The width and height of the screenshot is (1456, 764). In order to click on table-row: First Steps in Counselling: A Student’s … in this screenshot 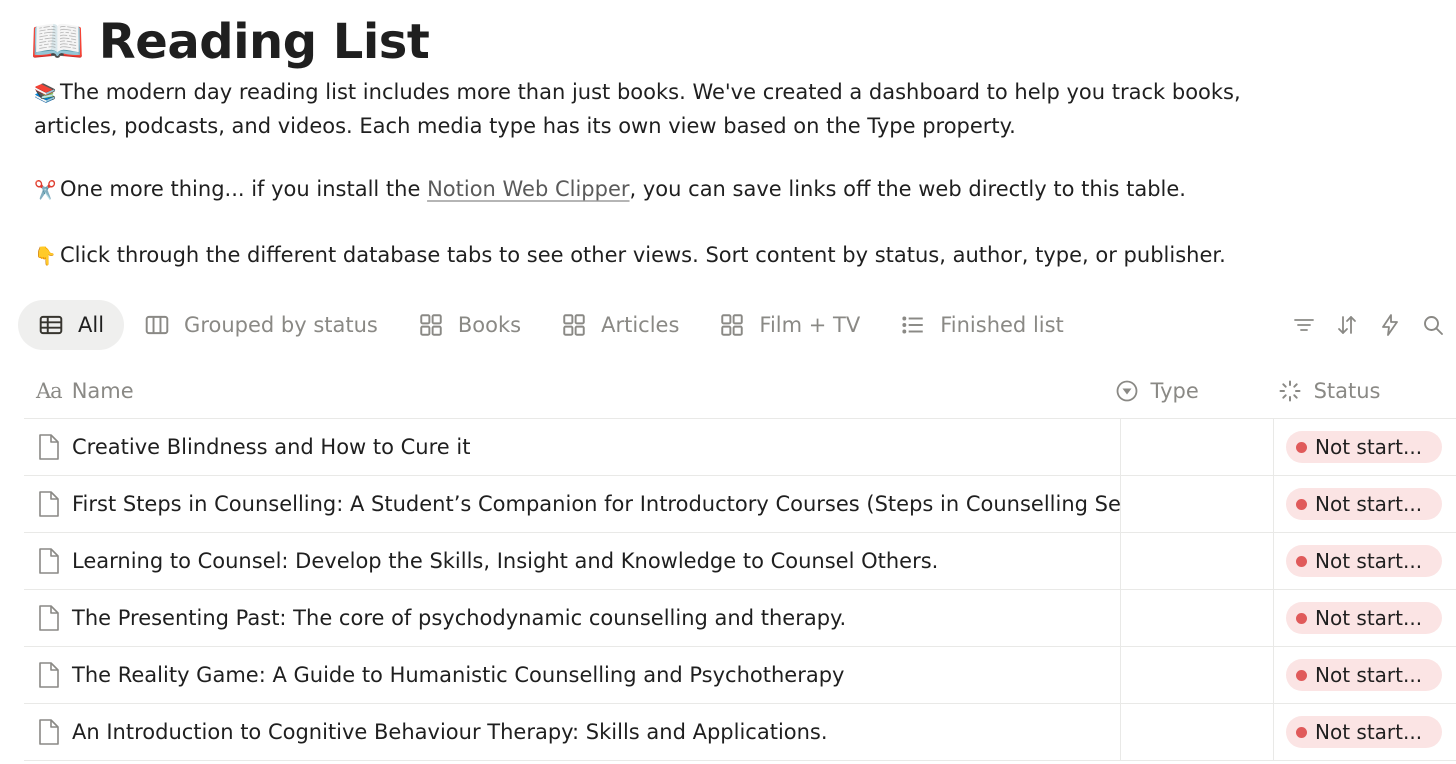, I will do `click(740, 504)`.